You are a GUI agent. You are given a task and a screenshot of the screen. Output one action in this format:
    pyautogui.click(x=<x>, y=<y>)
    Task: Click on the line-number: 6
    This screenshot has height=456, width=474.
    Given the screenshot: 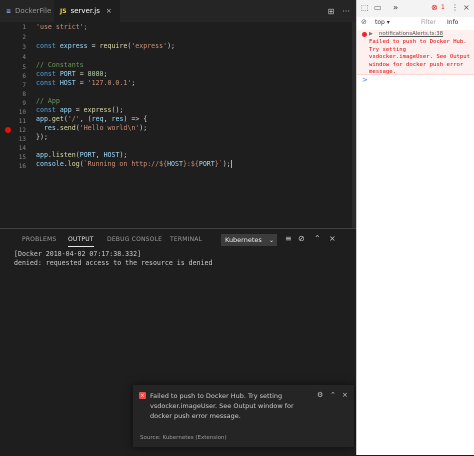 What is the action you would take?
    pyautogui.click(x=24, y=76)
    